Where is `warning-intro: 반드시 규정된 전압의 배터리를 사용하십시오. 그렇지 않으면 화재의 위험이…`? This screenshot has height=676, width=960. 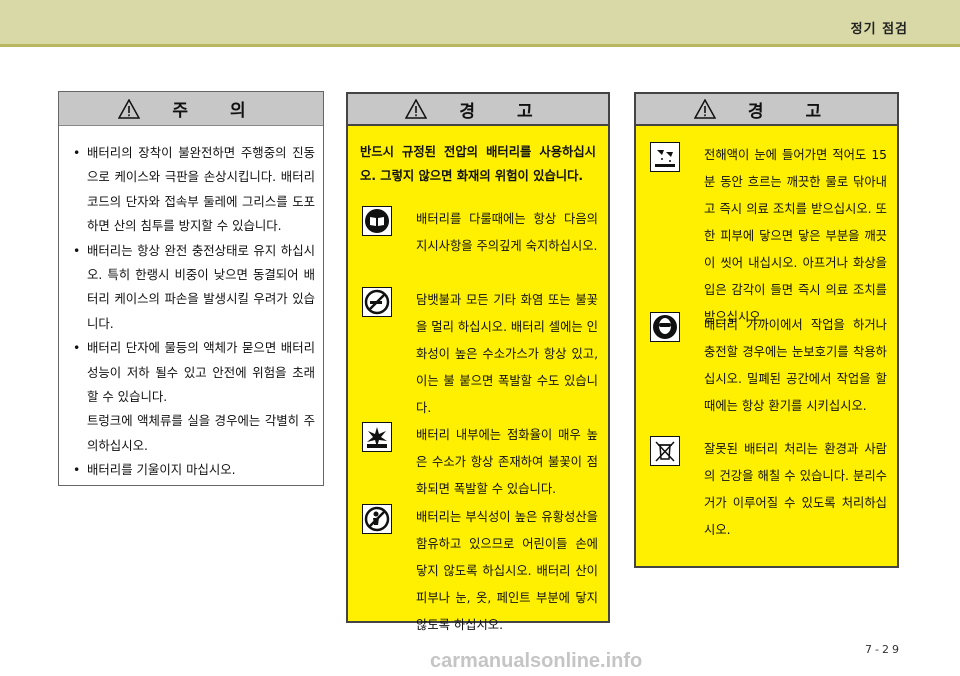 warning-intro: 반드시 규정된 전압의 배터리를 사용하십시오. 그렇지 않으면 화재의 위험이… is located at coordinates (478, 164).